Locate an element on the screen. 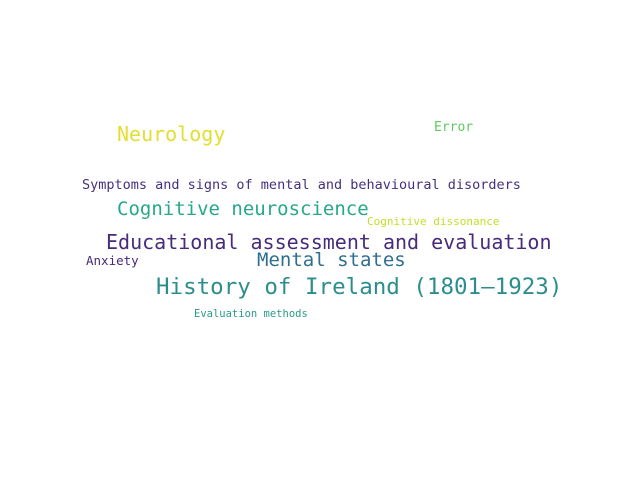 This screenshot has width=640, height=480. word-neurology: Neurology is located at coordinates (171, 134).